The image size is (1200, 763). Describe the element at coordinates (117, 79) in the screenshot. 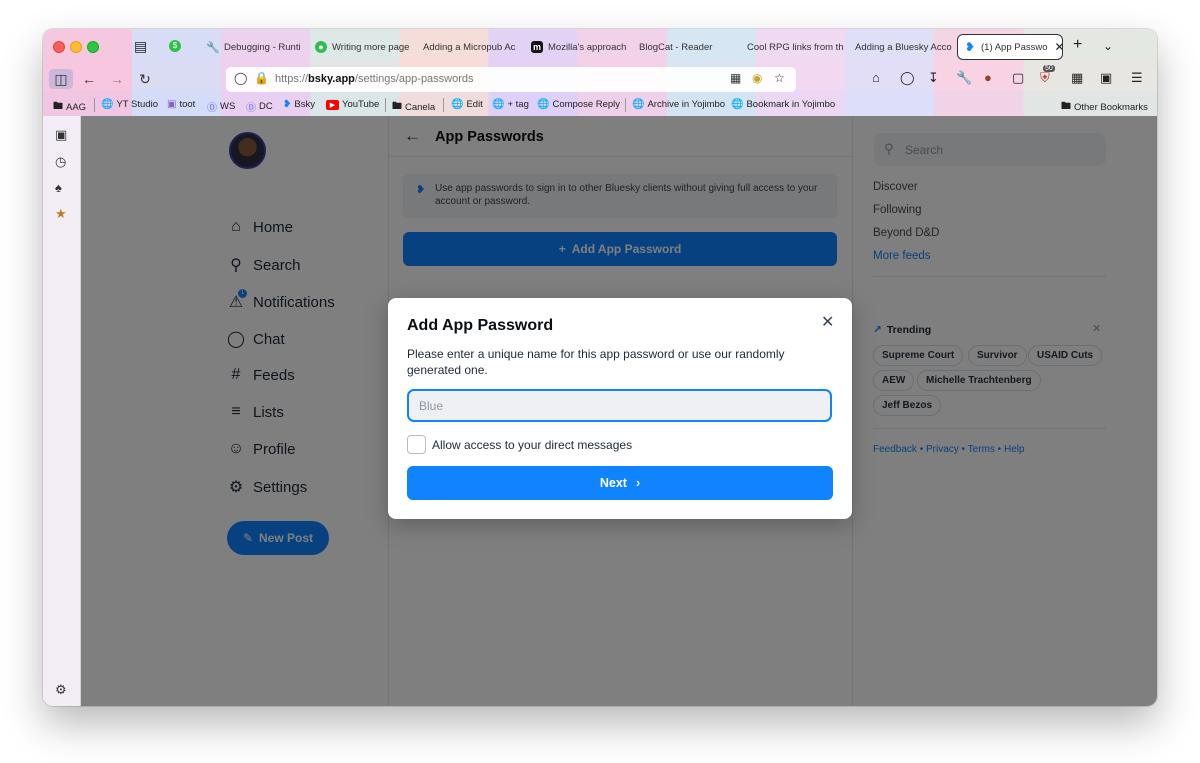

I see `forward-button: →` at that location.